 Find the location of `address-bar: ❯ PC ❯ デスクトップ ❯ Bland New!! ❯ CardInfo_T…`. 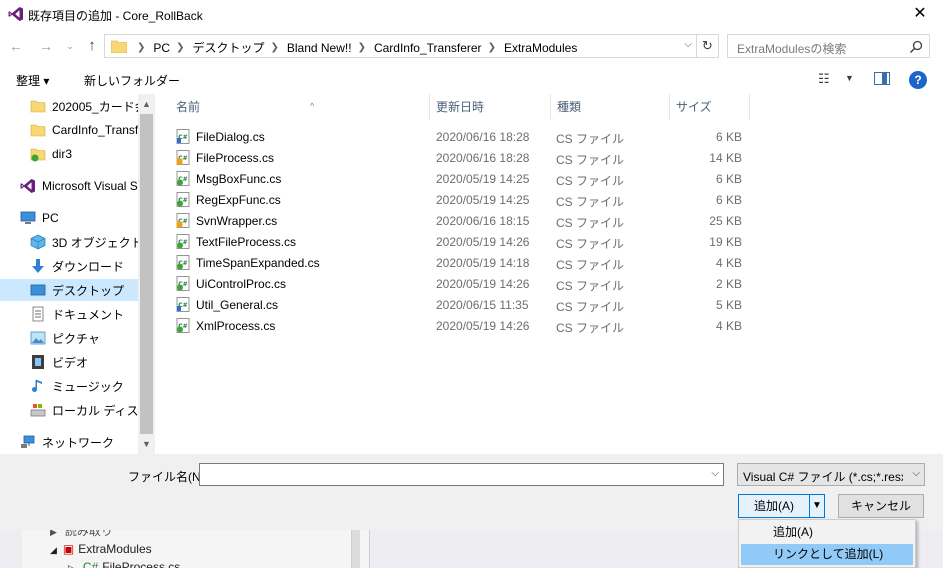

address-bar: ❯ PC ❯ デスクトップ ❯ Bland New!! ❯ CardInfo_T… is located at coordinates (400, 46).